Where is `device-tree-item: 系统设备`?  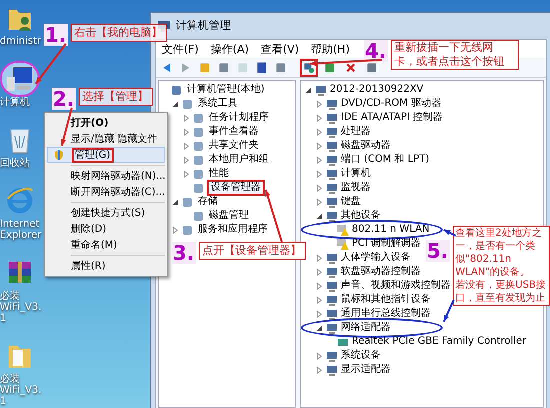 device-tree-item: 系统设备 is located at coordinates (361, 356).